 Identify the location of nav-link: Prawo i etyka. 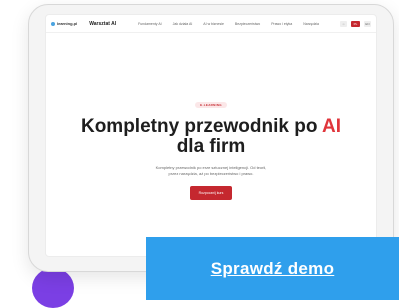
(281, 24).